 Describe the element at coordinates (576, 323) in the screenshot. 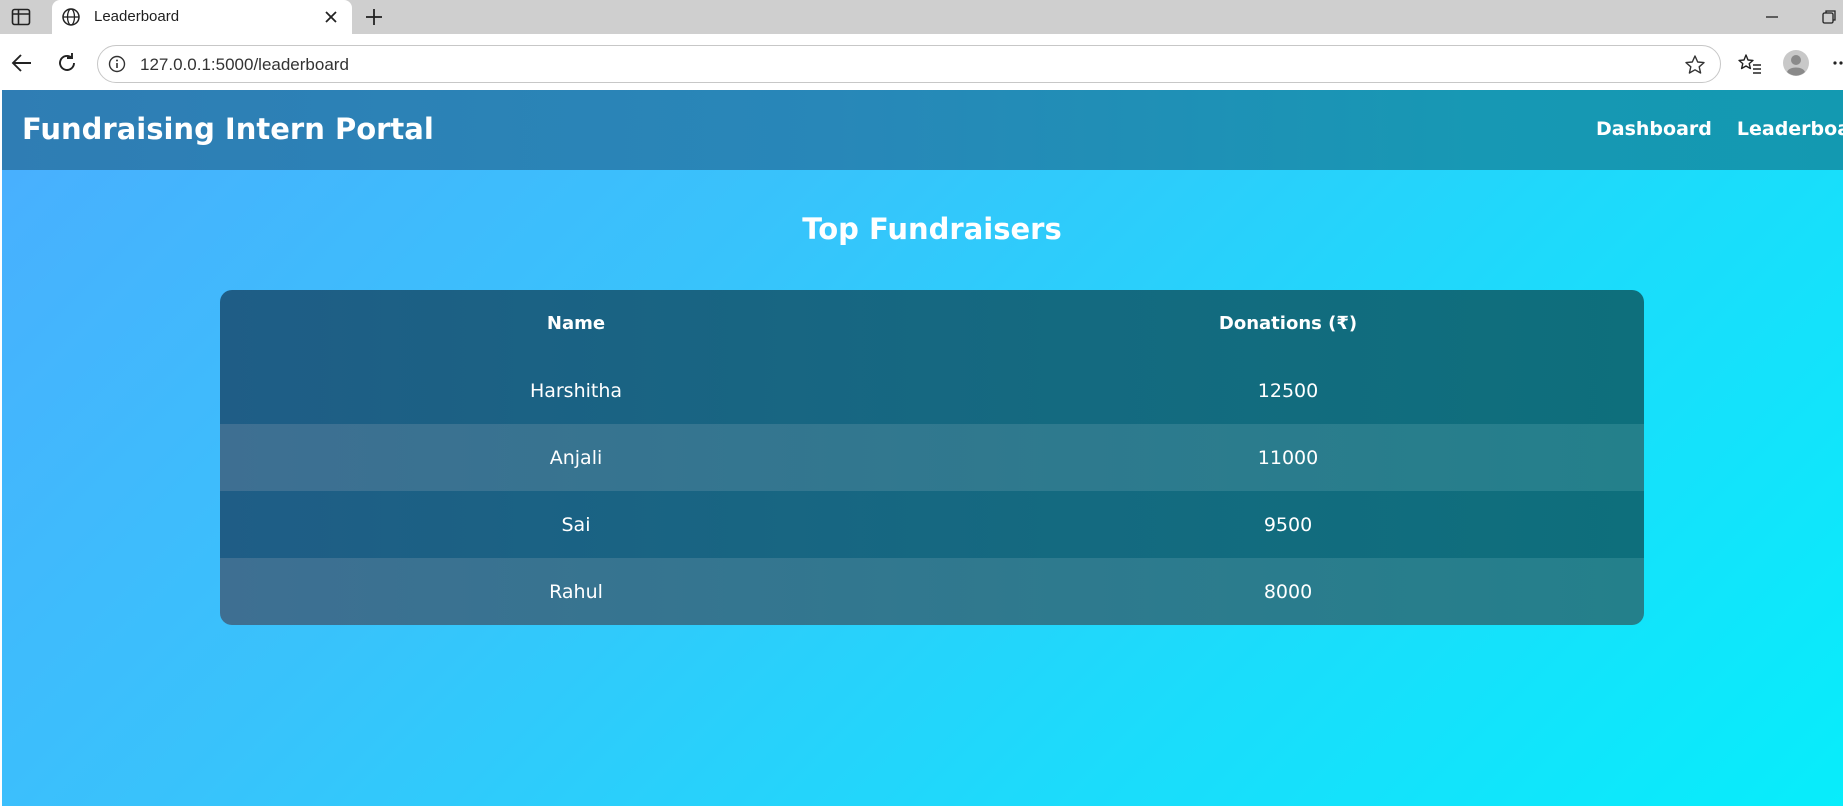

I see `column-header-name: Name` at that location.